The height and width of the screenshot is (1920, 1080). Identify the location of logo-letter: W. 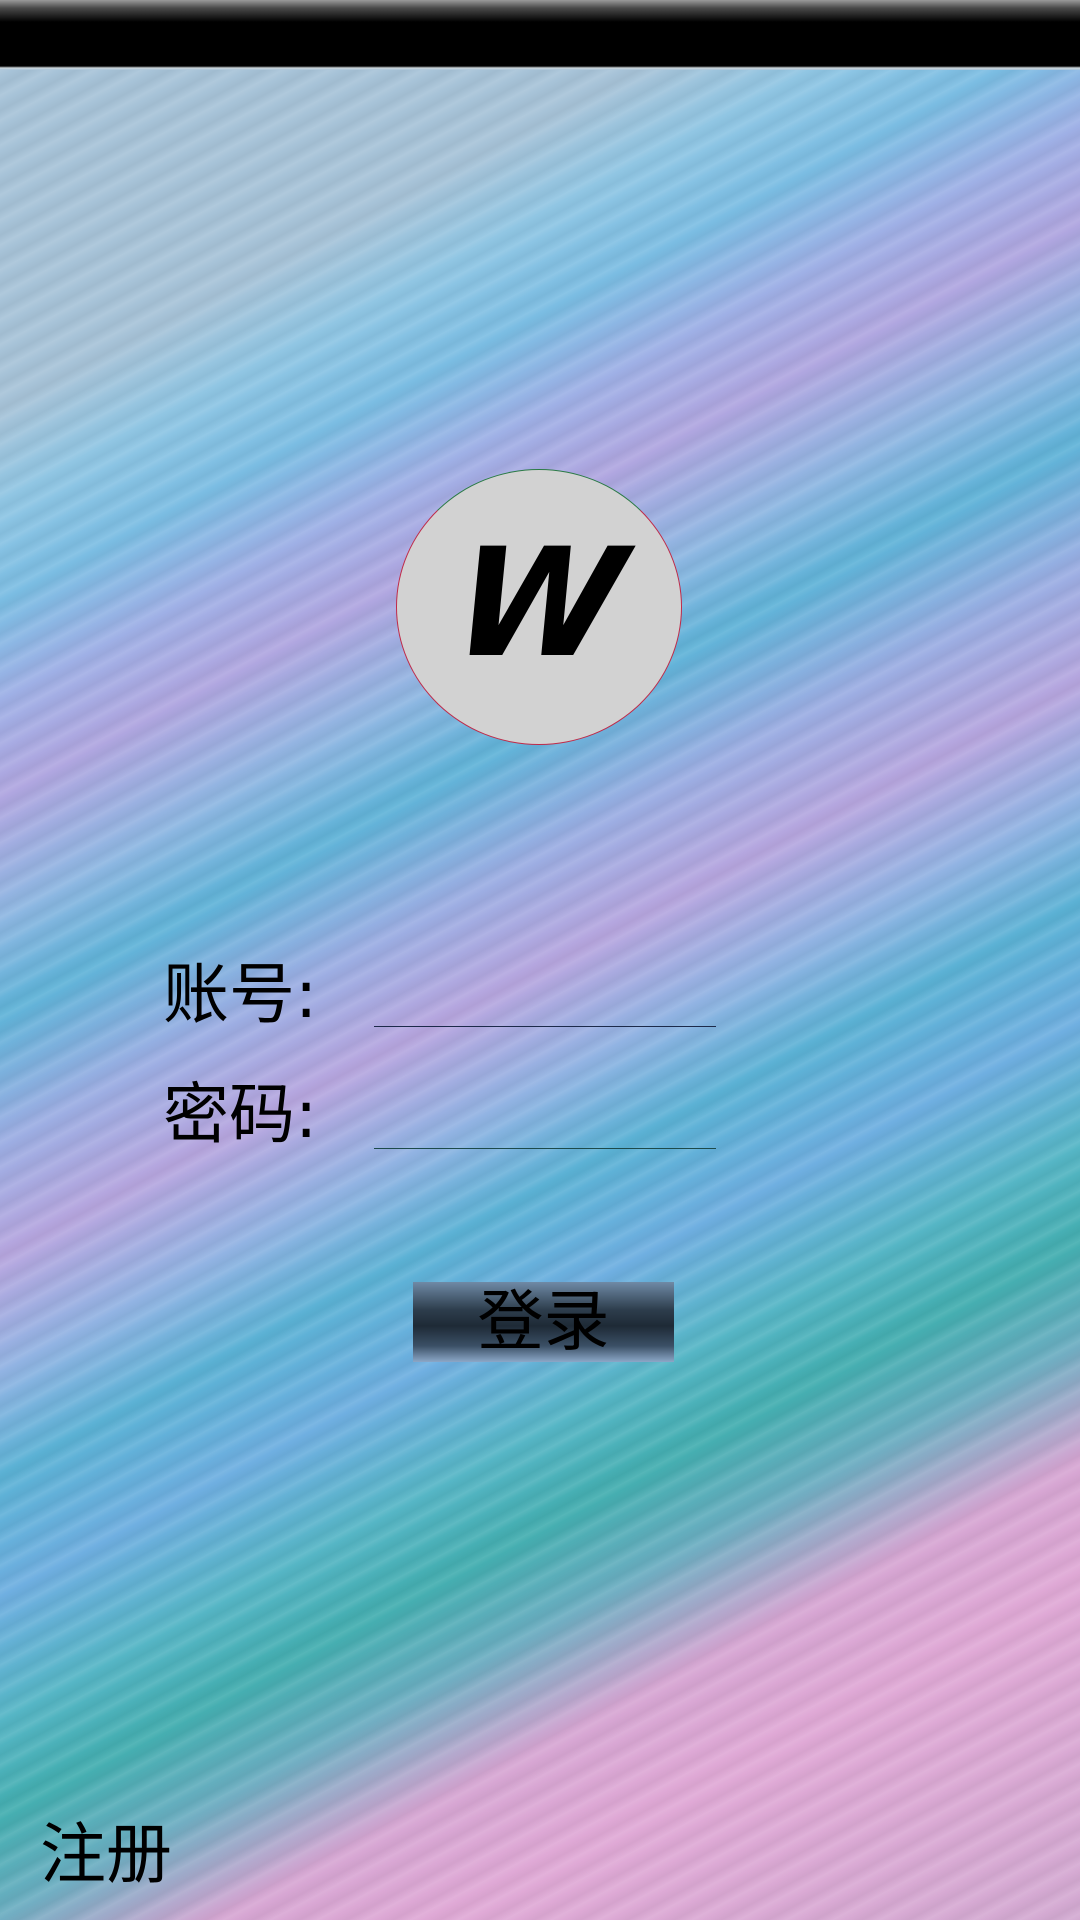
(539, 604).